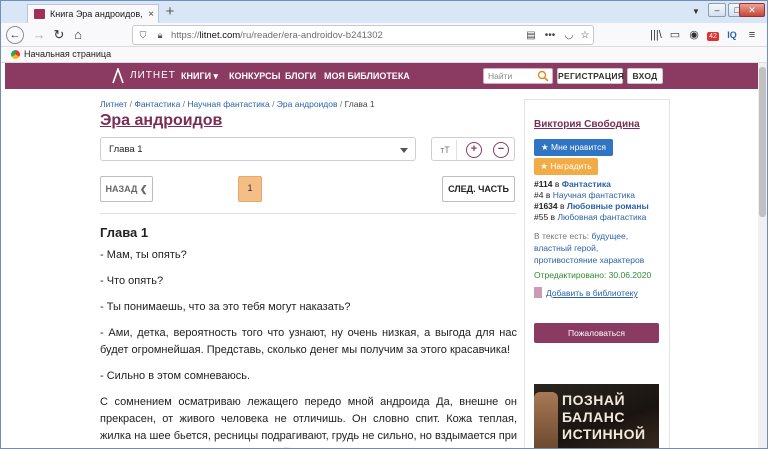  I want to click on menu-contests: КОНКУРСЫ, so click(254, 76).